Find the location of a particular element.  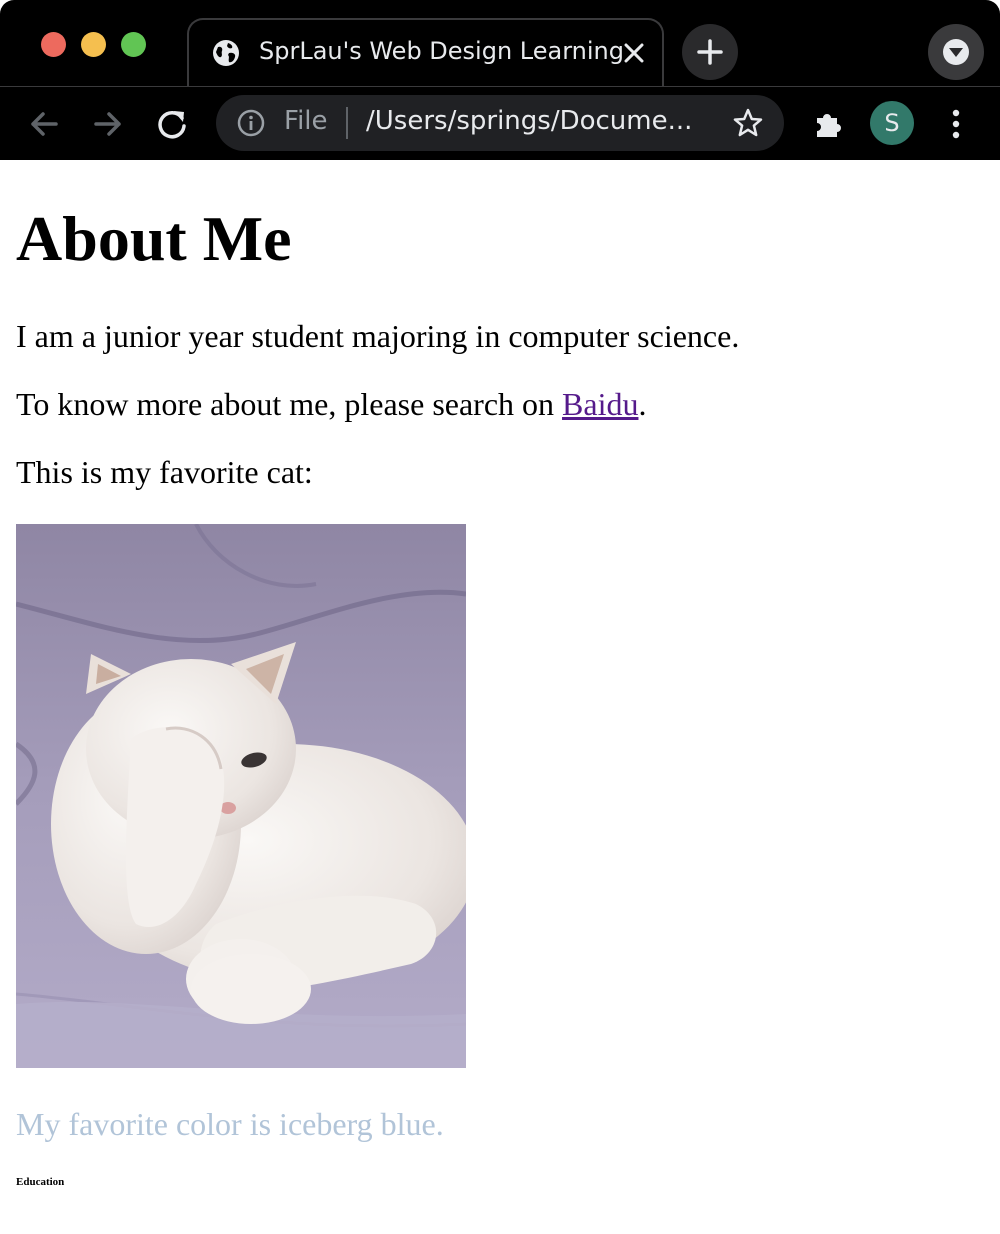

tab-title: SprLau's Web Design Learning is located at coordinates (441, 51).